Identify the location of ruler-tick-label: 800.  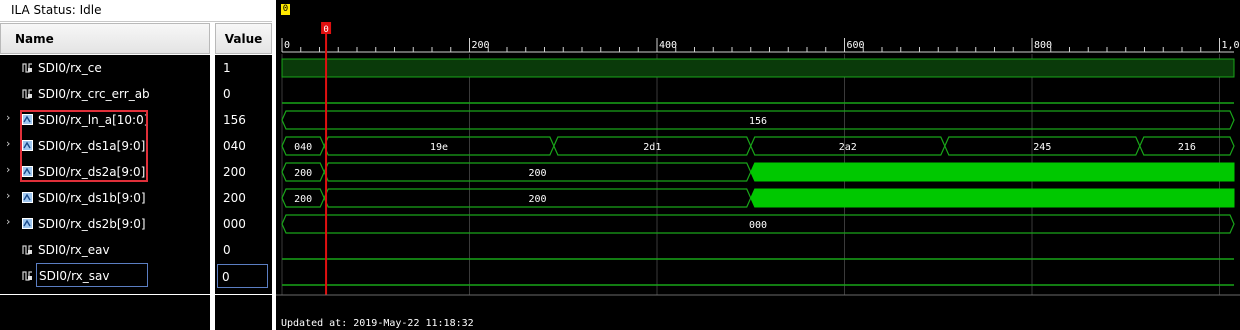
(1043, 45).